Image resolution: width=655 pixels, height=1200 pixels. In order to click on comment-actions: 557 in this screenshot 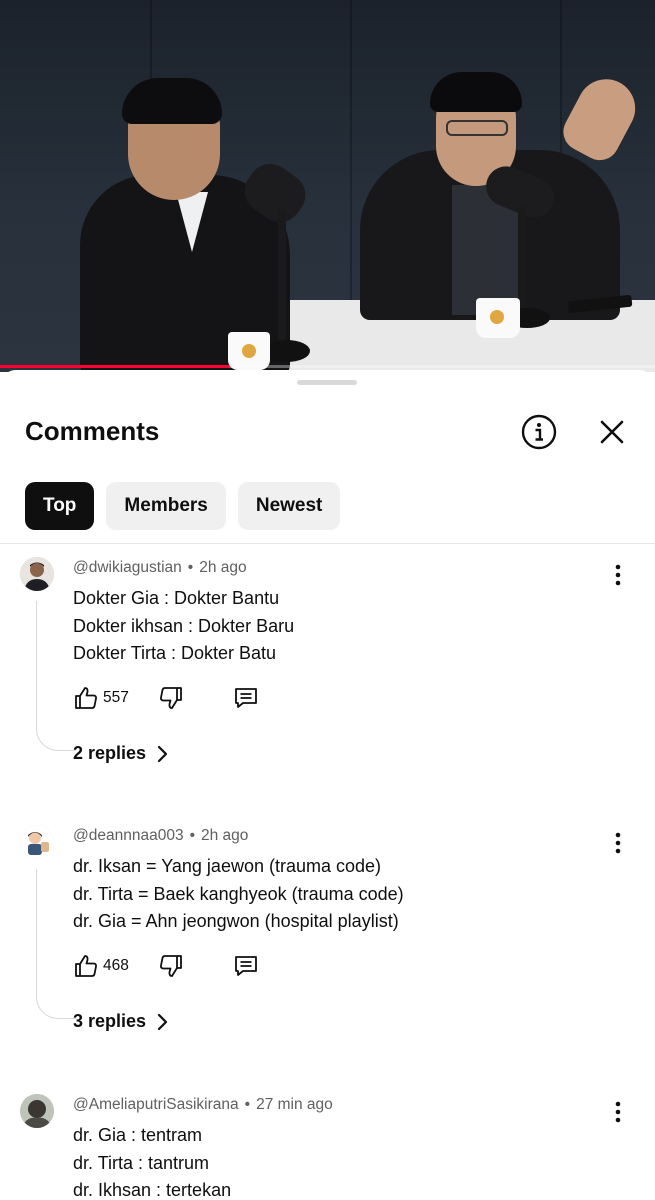, I will do `click(173, 700)`.